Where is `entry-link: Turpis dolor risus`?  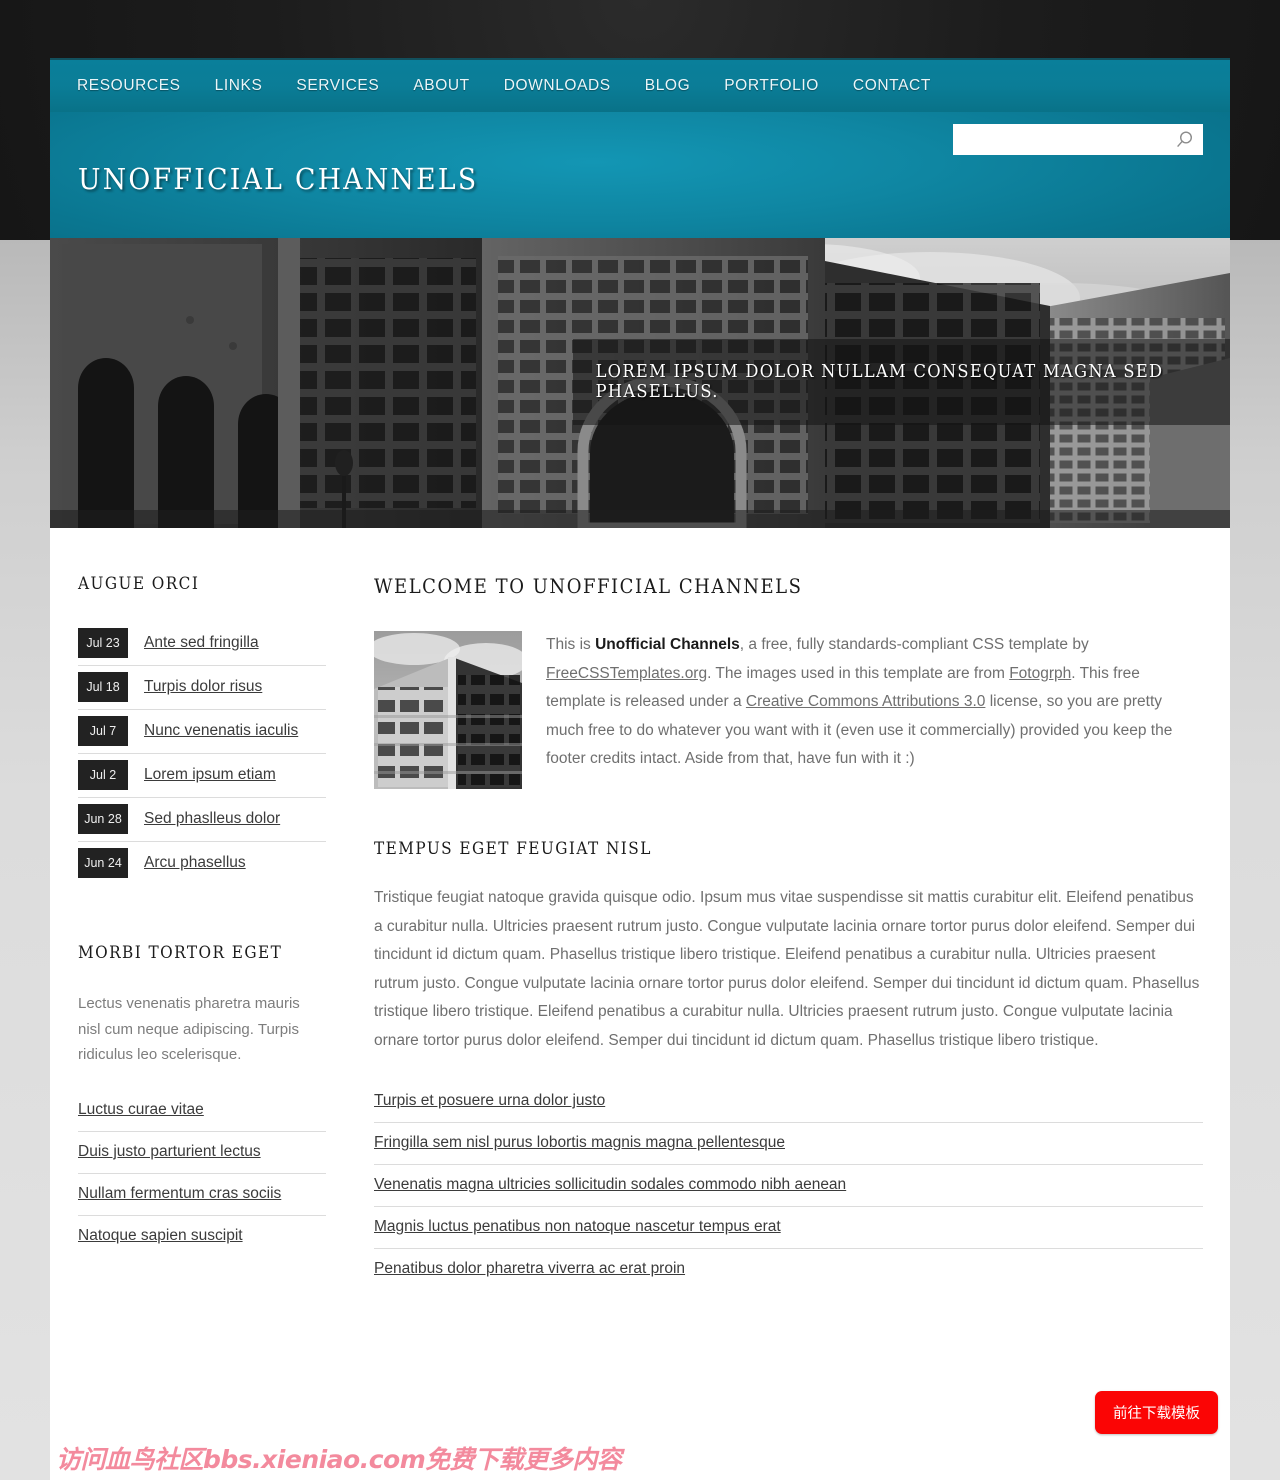 entry-link: Turpis dolor risus is located at coordinates (203, 687).